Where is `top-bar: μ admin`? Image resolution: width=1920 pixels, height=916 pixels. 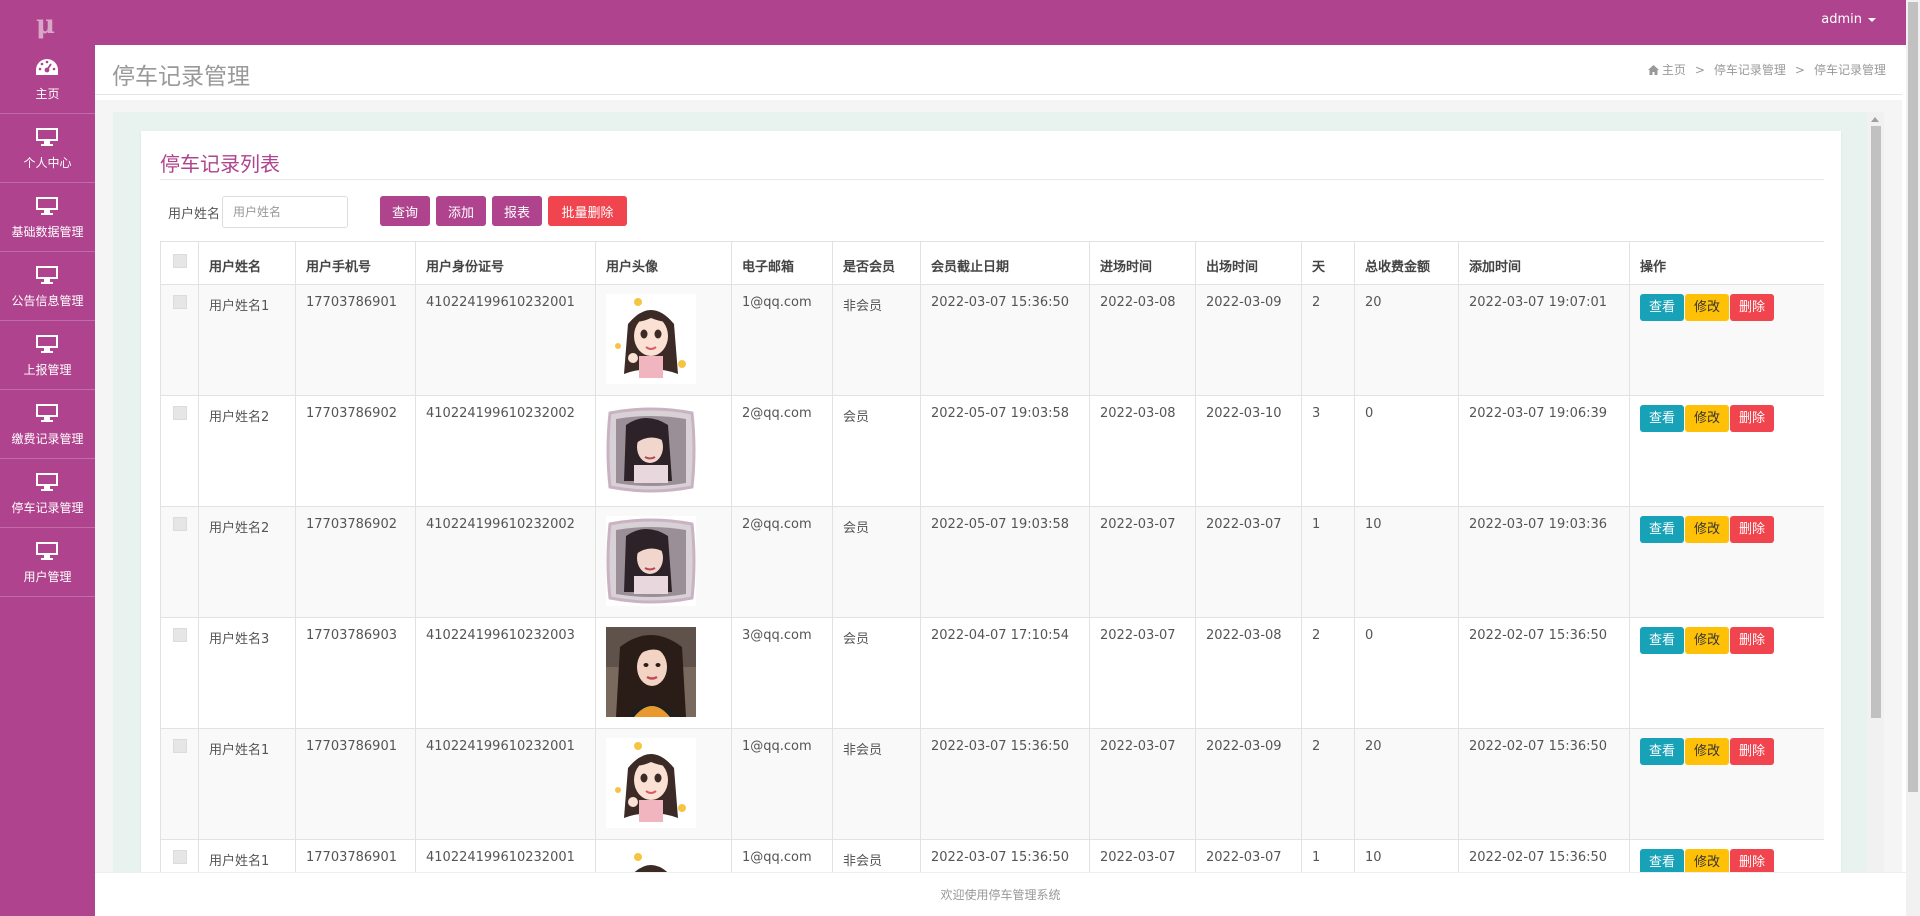
top-bar: μ admin is located at coordinates (960, 22).